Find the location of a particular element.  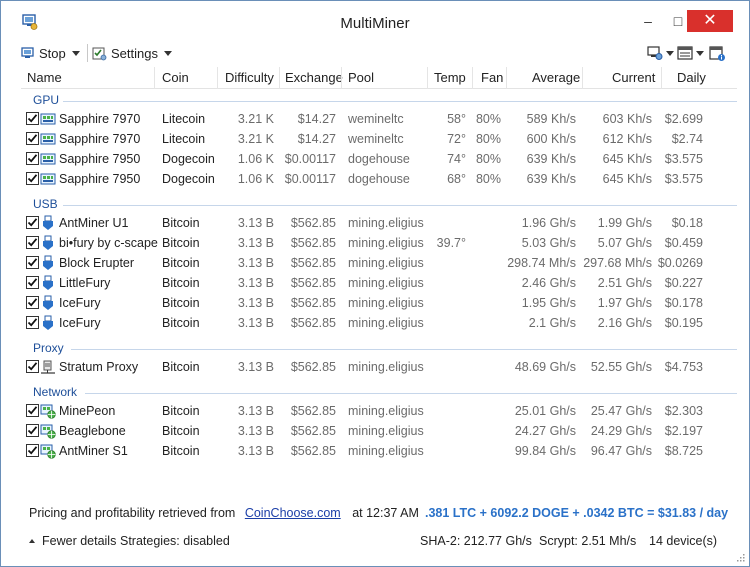

title-bar: MultiMiner – □ ✕ is located at coordinates (375, 20).